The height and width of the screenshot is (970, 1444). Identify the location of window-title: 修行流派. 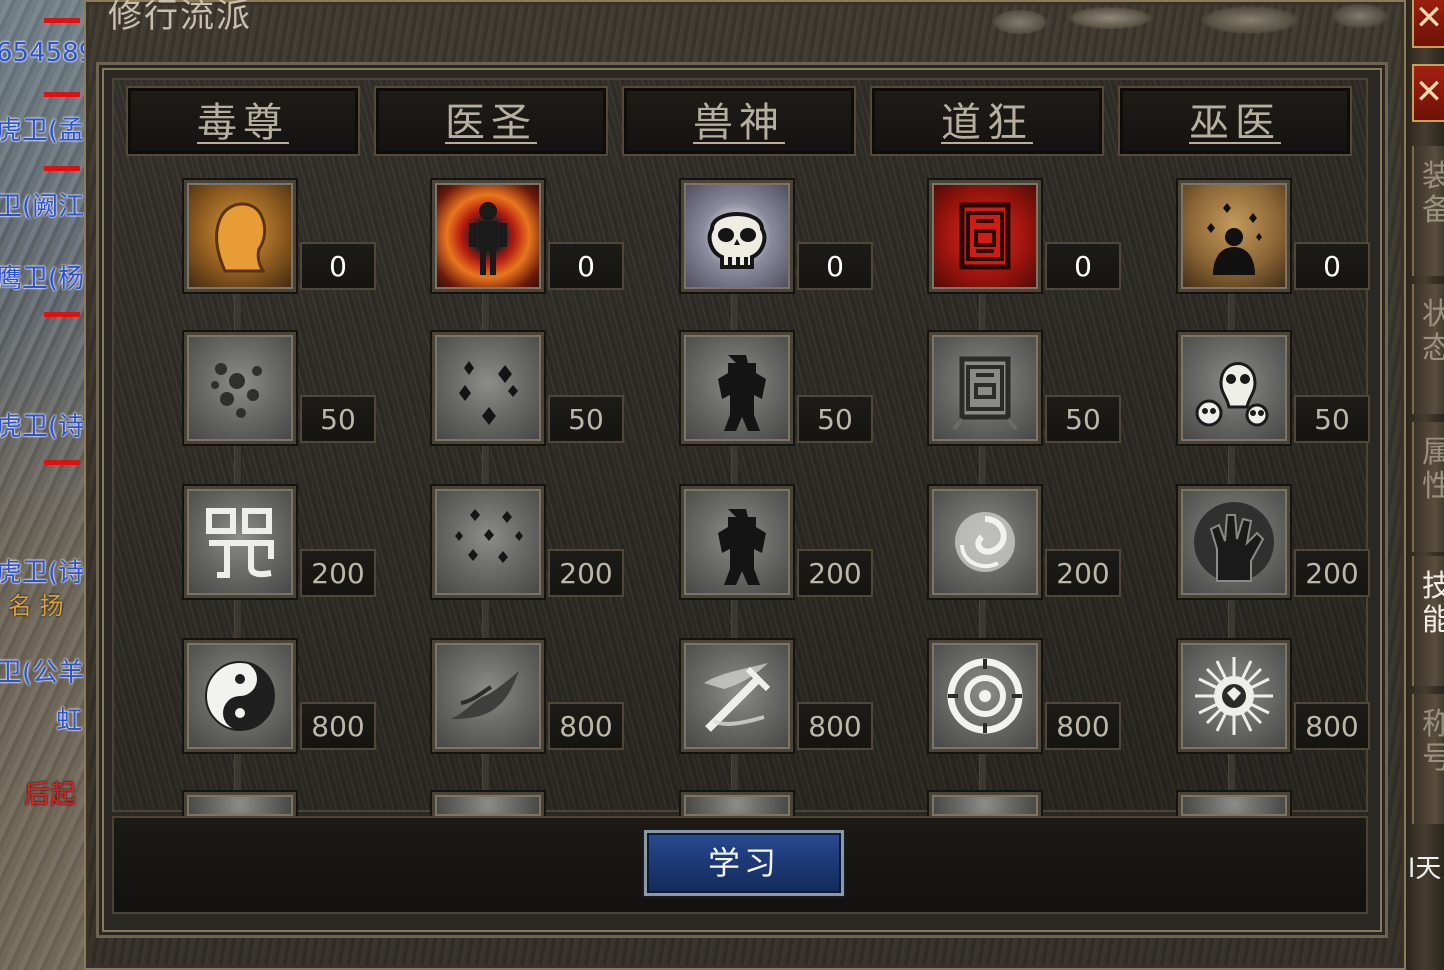
(180, 18).